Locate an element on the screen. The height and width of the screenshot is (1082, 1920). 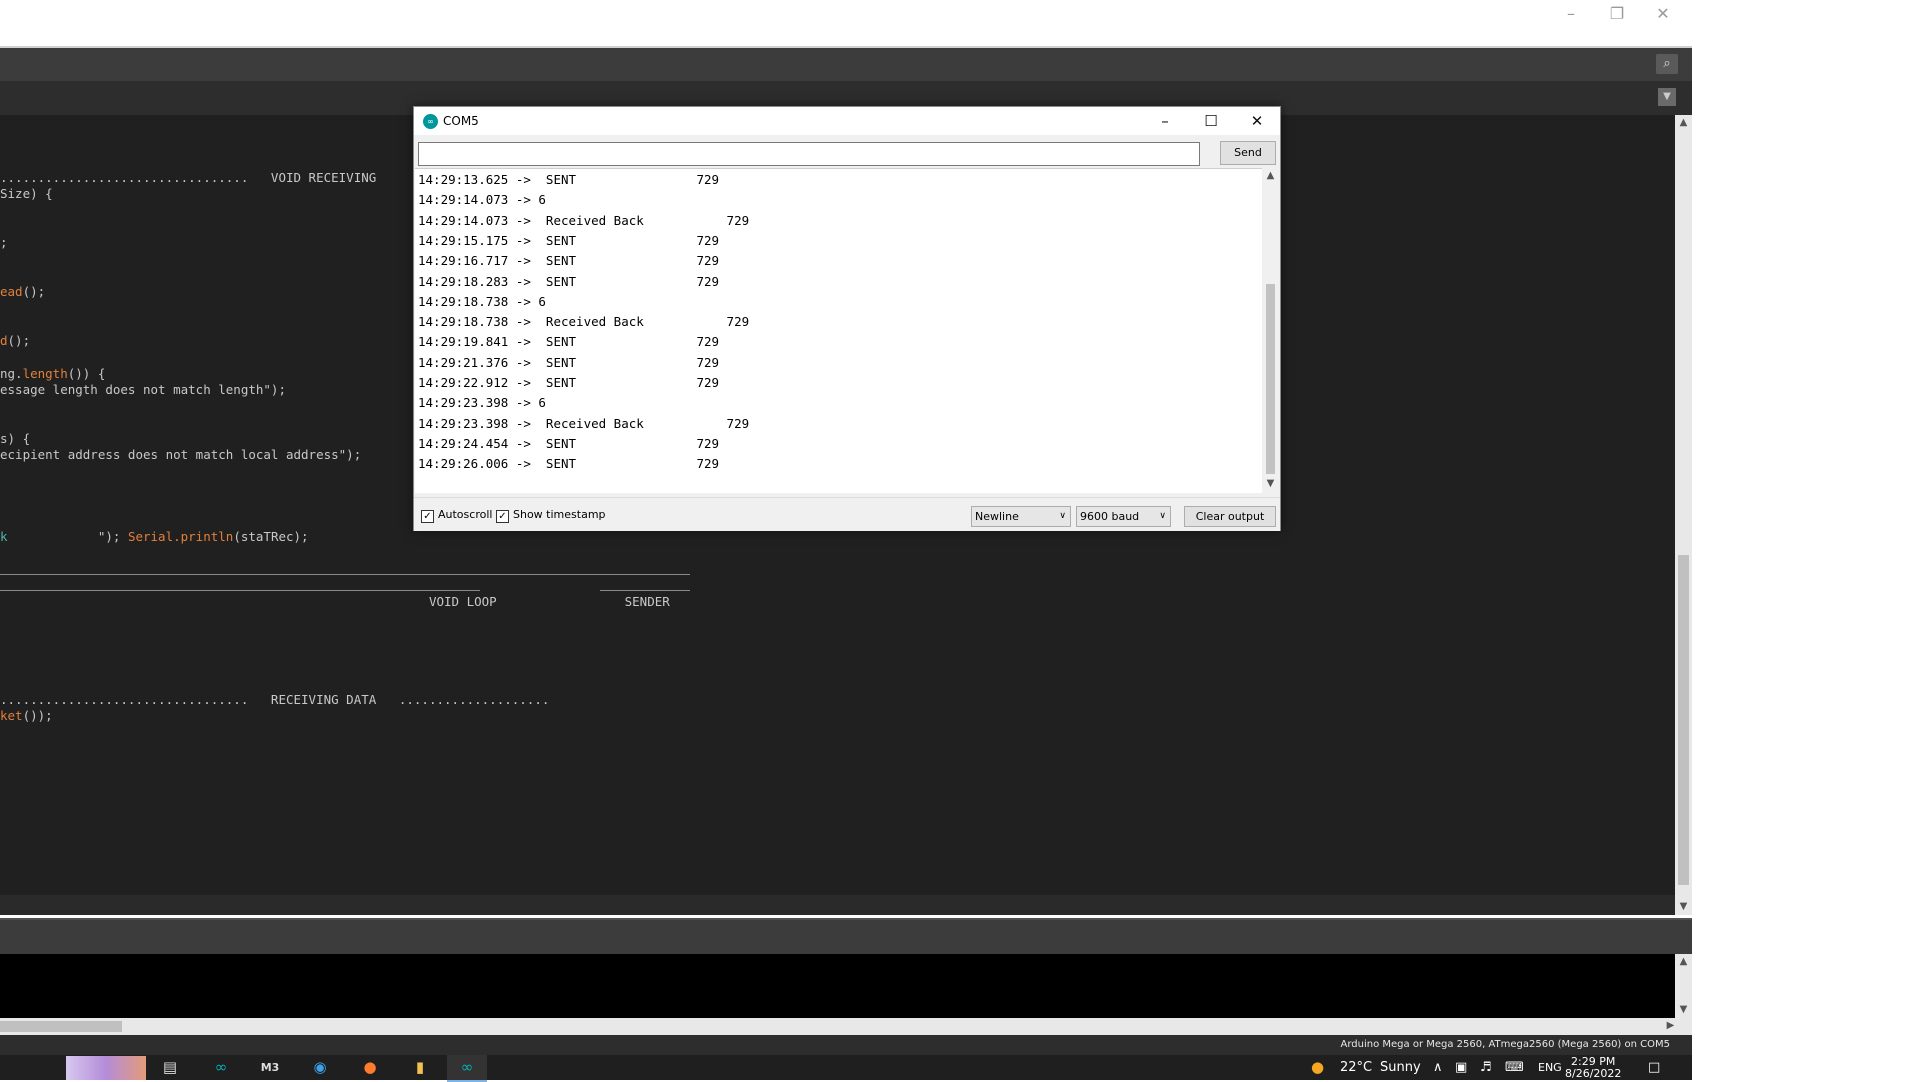
ide-minimize-button: – is located at coordinates (1571, 14).